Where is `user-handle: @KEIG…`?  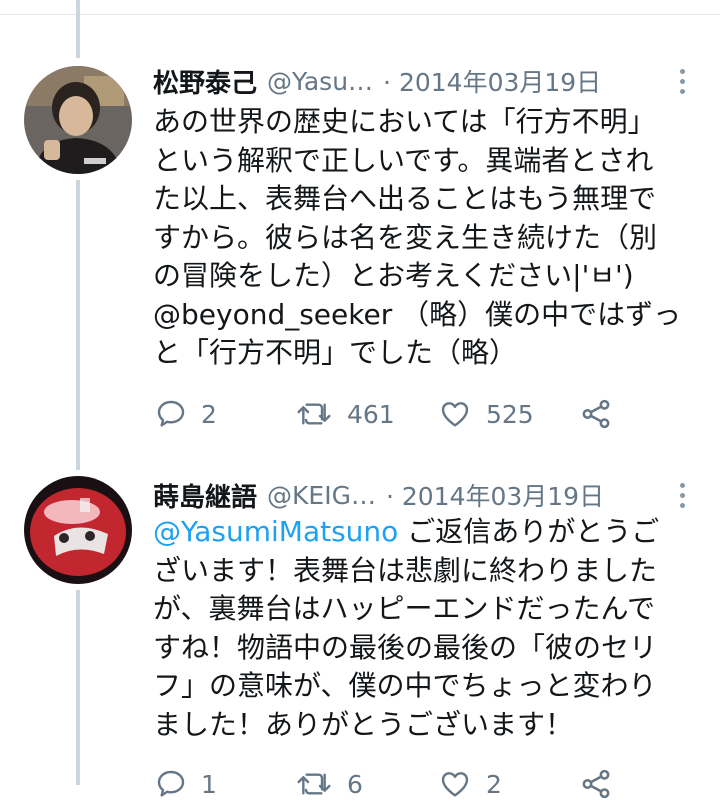
user-handle: @KEIG… is located at coordinates (321, 495).